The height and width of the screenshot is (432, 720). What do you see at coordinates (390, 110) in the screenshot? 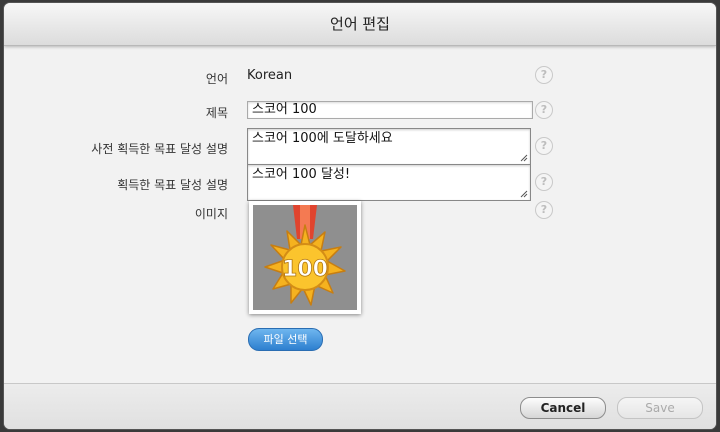
I see `title-input: 스코어 100` at bounding box center [390, 110].